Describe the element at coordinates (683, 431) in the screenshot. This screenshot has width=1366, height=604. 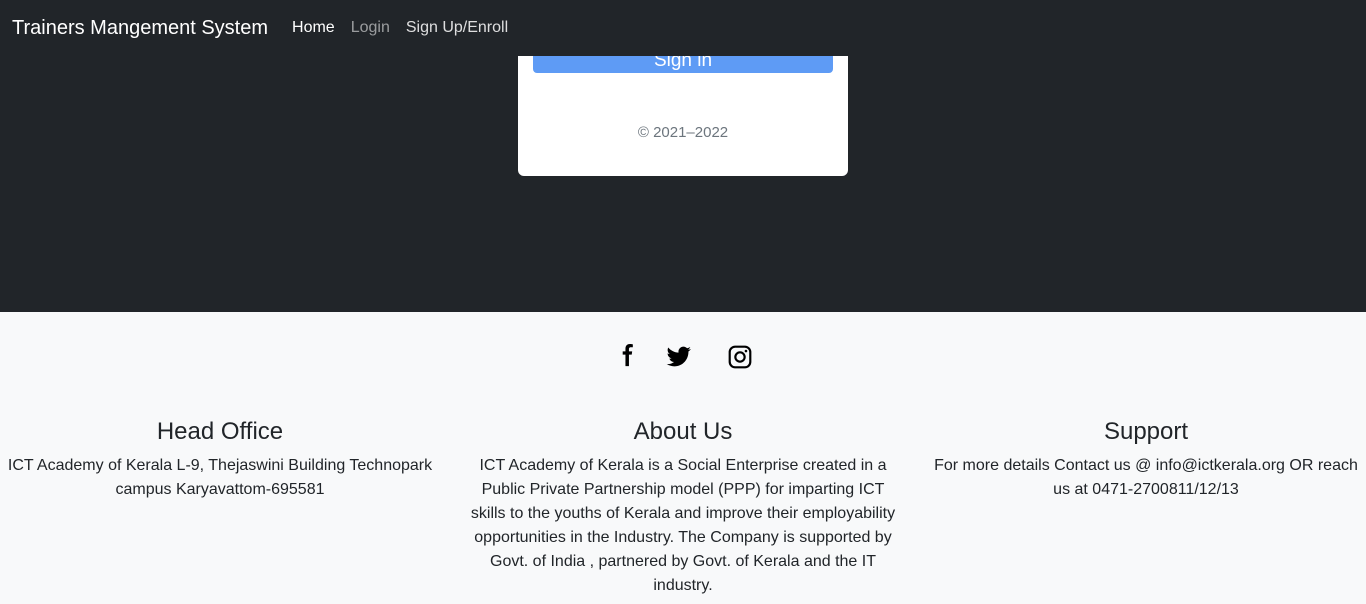
I see `about-title: About Us` at that location.